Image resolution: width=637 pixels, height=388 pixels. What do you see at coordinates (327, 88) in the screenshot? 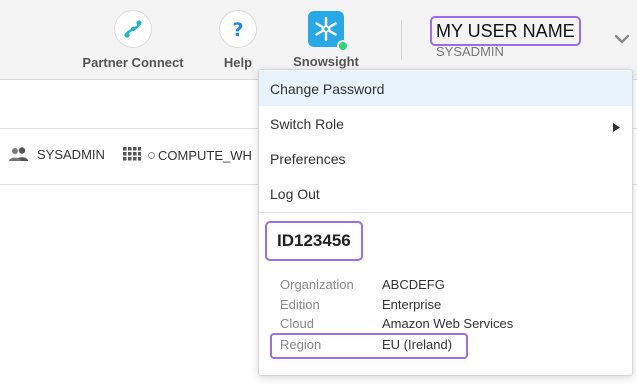
I see `menu-item-label: Change Password` at bounding box center [327, 88].